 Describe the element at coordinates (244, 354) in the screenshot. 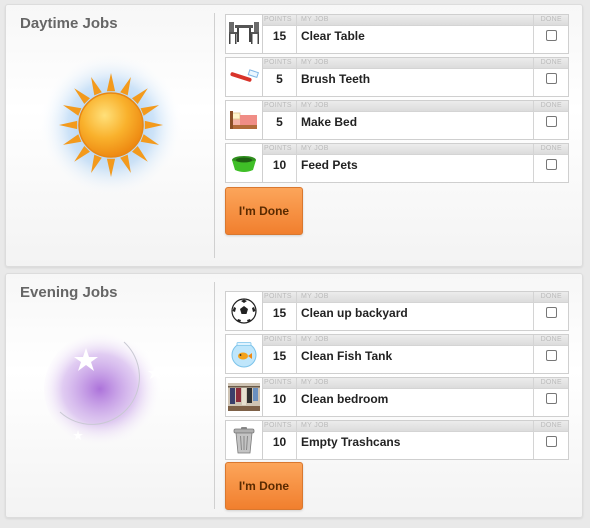

I see `fish-bowl-icon` at that location.